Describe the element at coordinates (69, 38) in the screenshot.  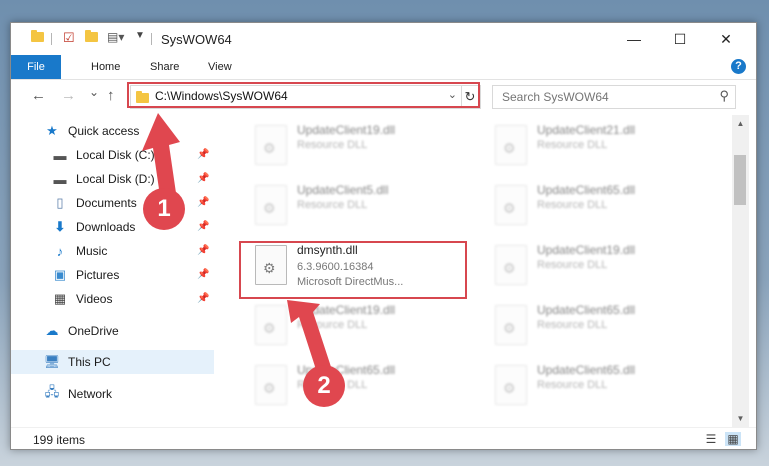
I see `properties-icon: ☑` at that location.